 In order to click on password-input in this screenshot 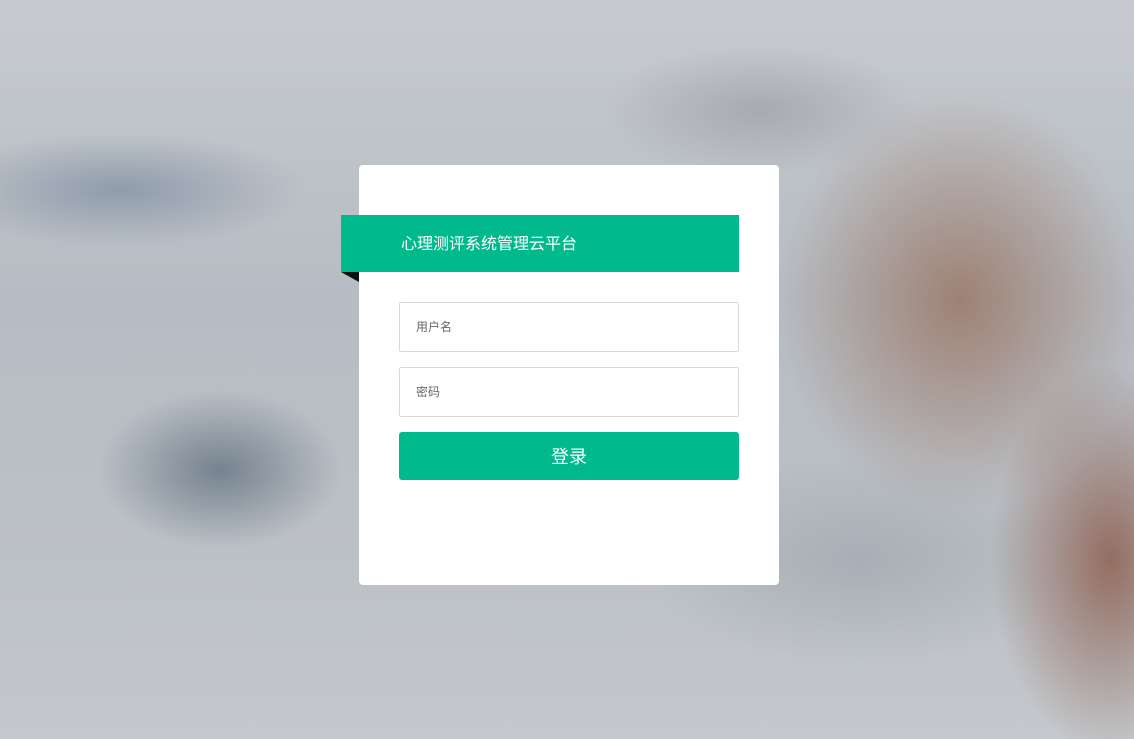, I will do `click(569, 392)`.